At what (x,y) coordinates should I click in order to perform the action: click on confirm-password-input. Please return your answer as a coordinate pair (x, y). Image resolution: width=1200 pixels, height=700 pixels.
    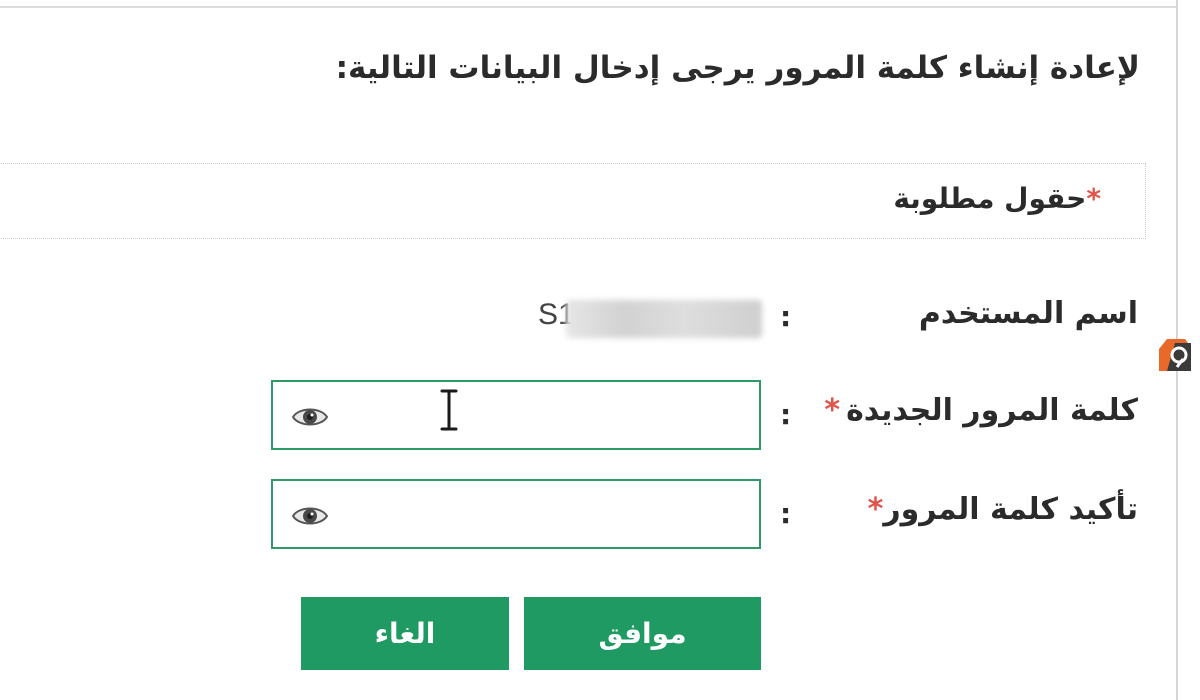
    Looking at the image, I should click on (545, 515).